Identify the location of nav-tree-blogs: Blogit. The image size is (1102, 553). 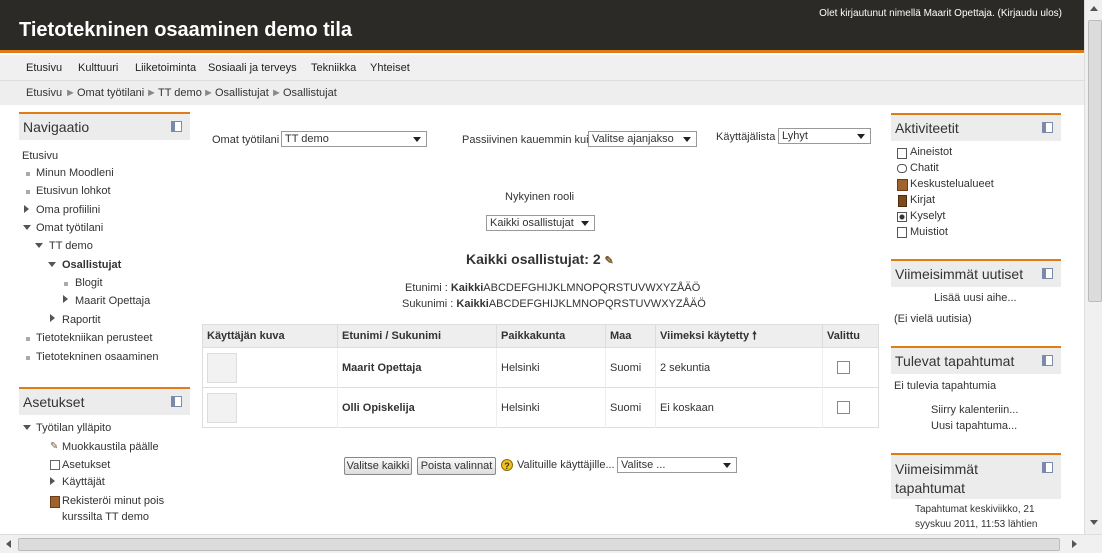
(89, 283).